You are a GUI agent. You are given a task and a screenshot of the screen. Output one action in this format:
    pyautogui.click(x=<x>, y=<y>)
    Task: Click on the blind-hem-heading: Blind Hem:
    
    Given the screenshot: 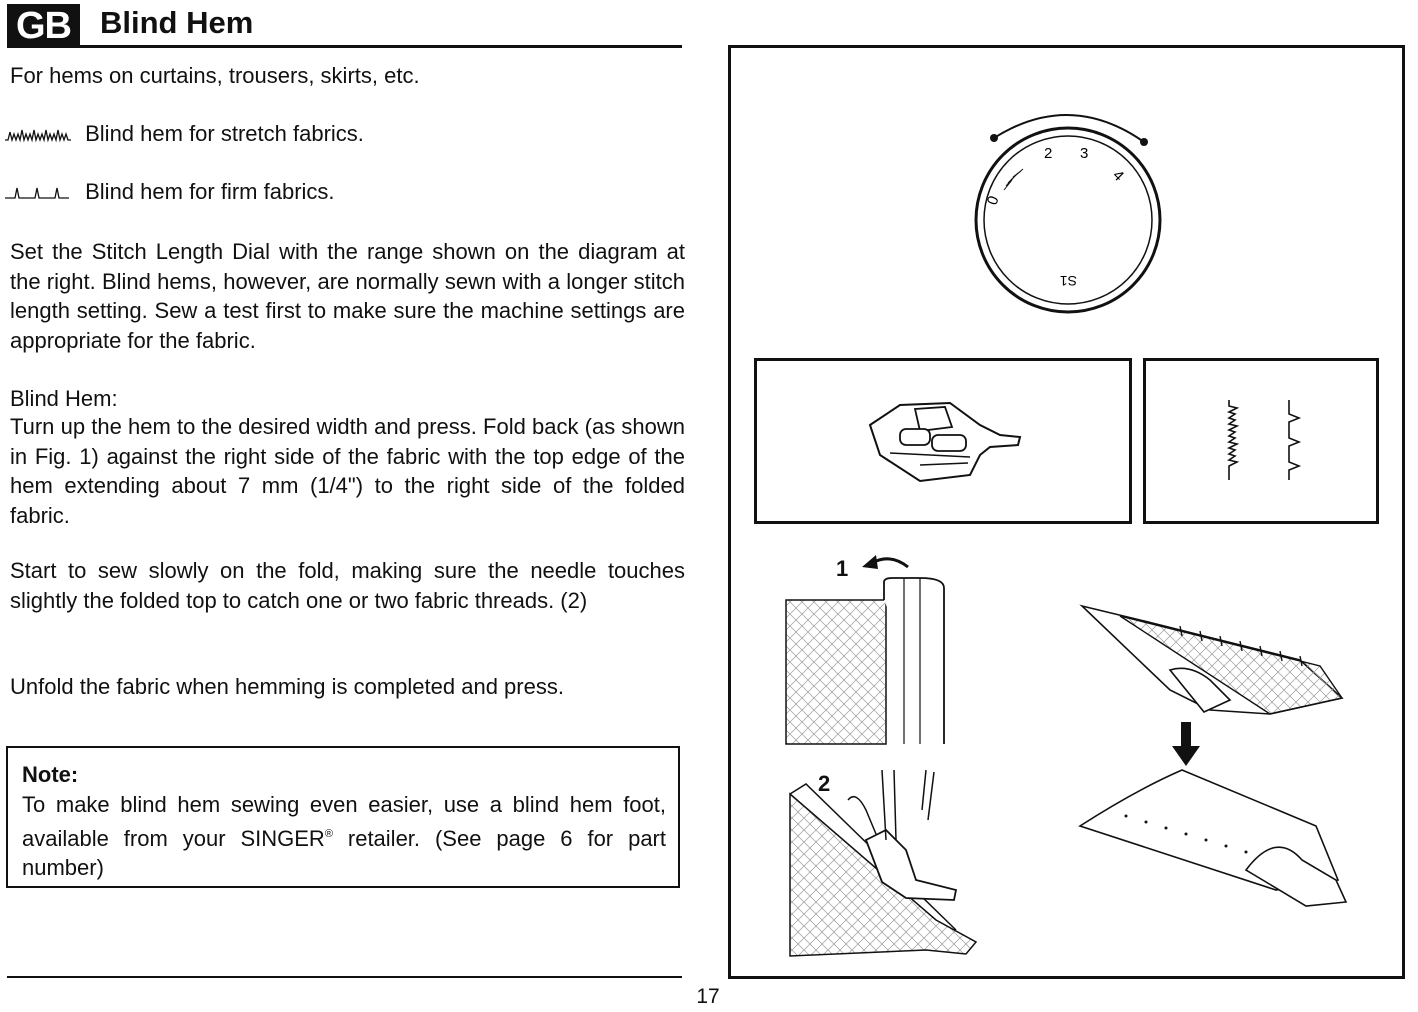 What is the action you would take?
    pyautogui.click(x=64, y=398)
    